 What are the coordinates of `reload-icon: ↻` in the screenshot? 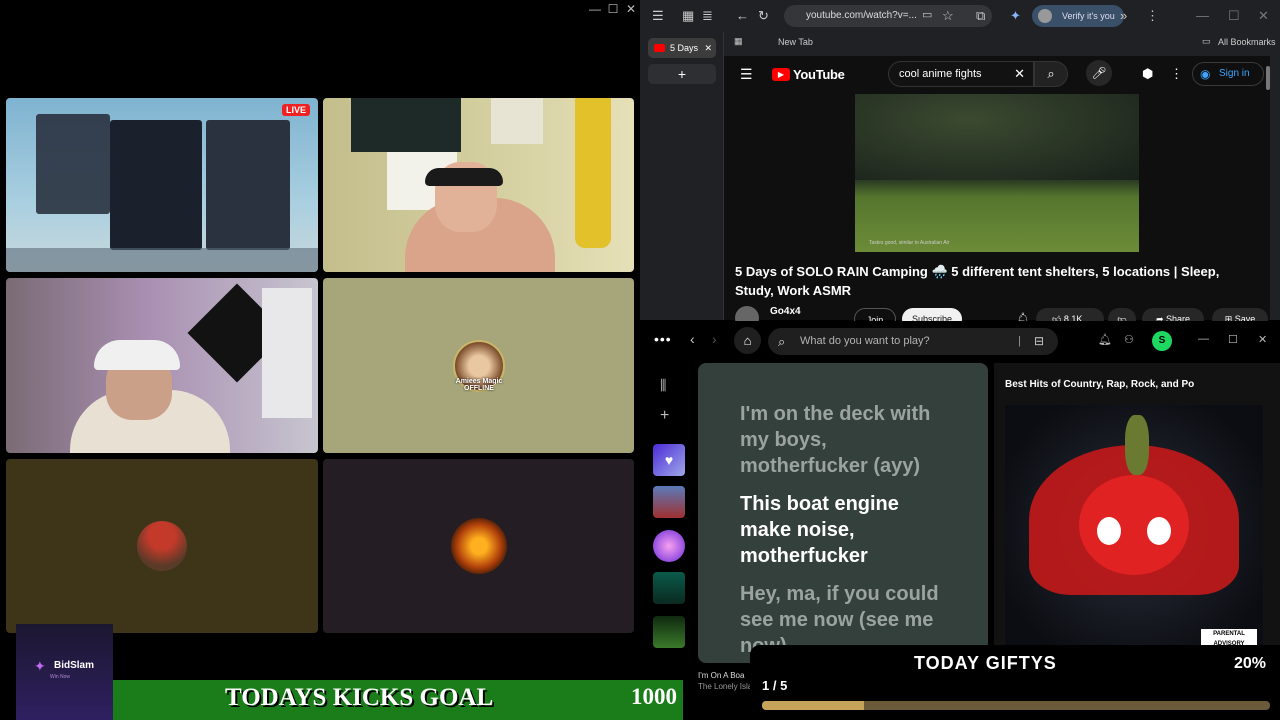 It's located at (763, 16).